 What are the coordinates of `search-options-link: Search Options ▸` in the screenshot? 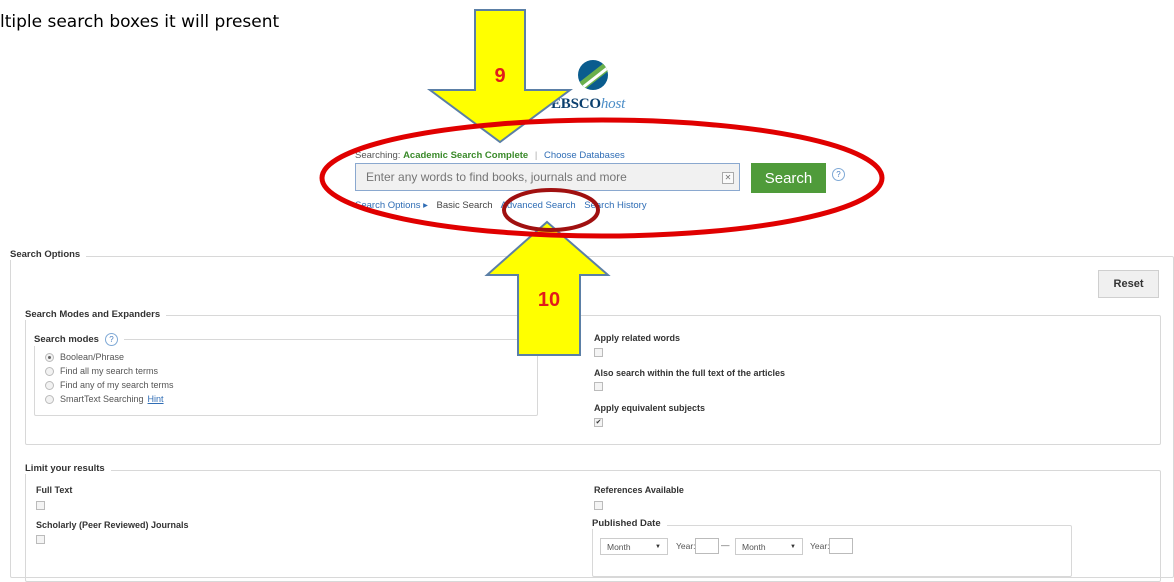 It's located at (391, 205).